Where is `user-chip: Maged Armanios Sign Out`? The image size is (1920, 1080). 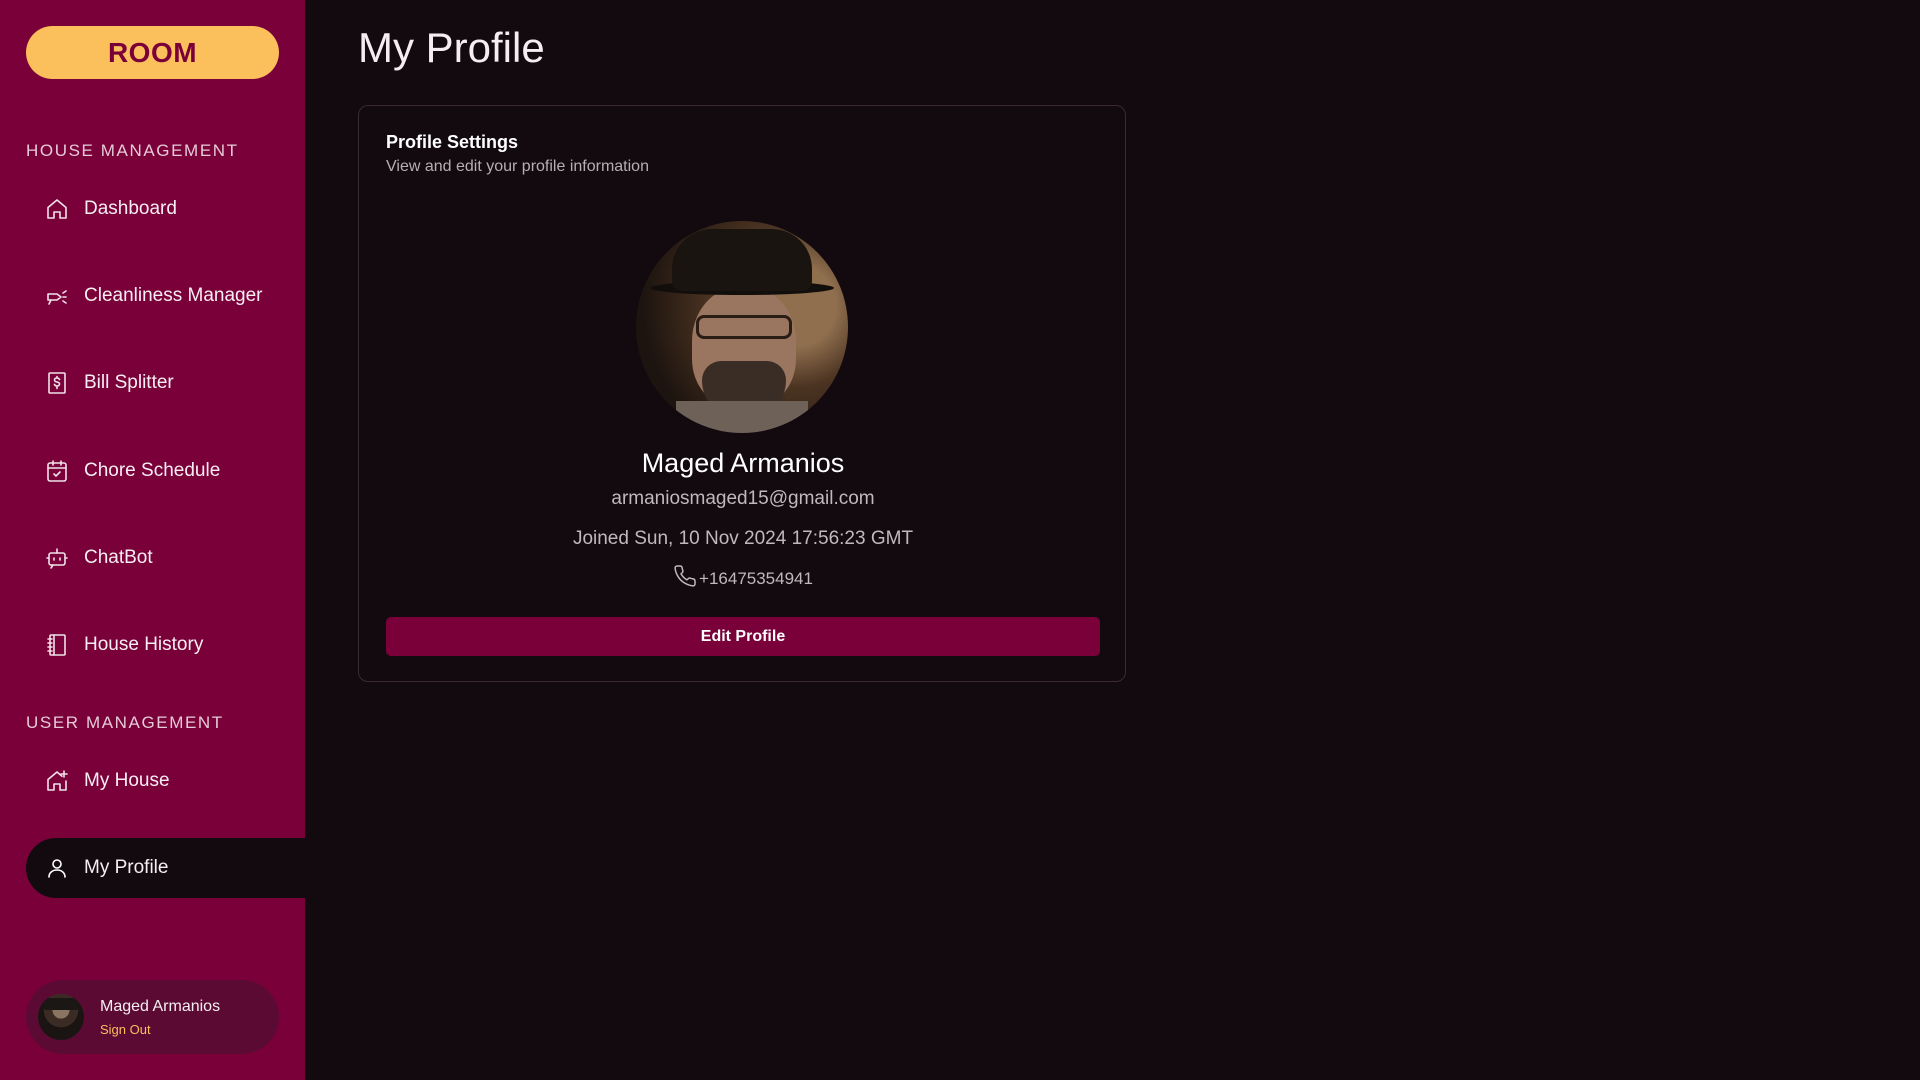
user-chip: Maged Armanios Sign Out is located at coordinates (152, 1017).